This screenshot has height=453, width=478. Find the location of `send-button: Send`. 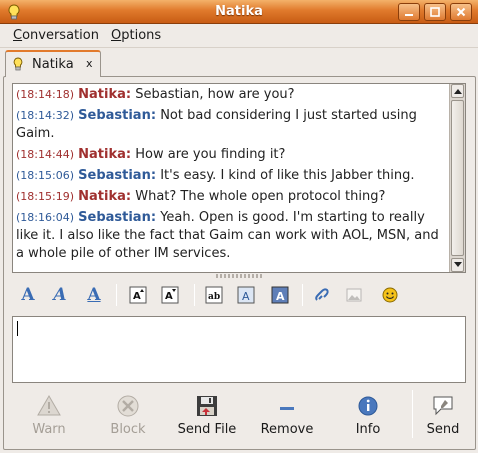

send-button: Send is located at coordinates (443, 416).